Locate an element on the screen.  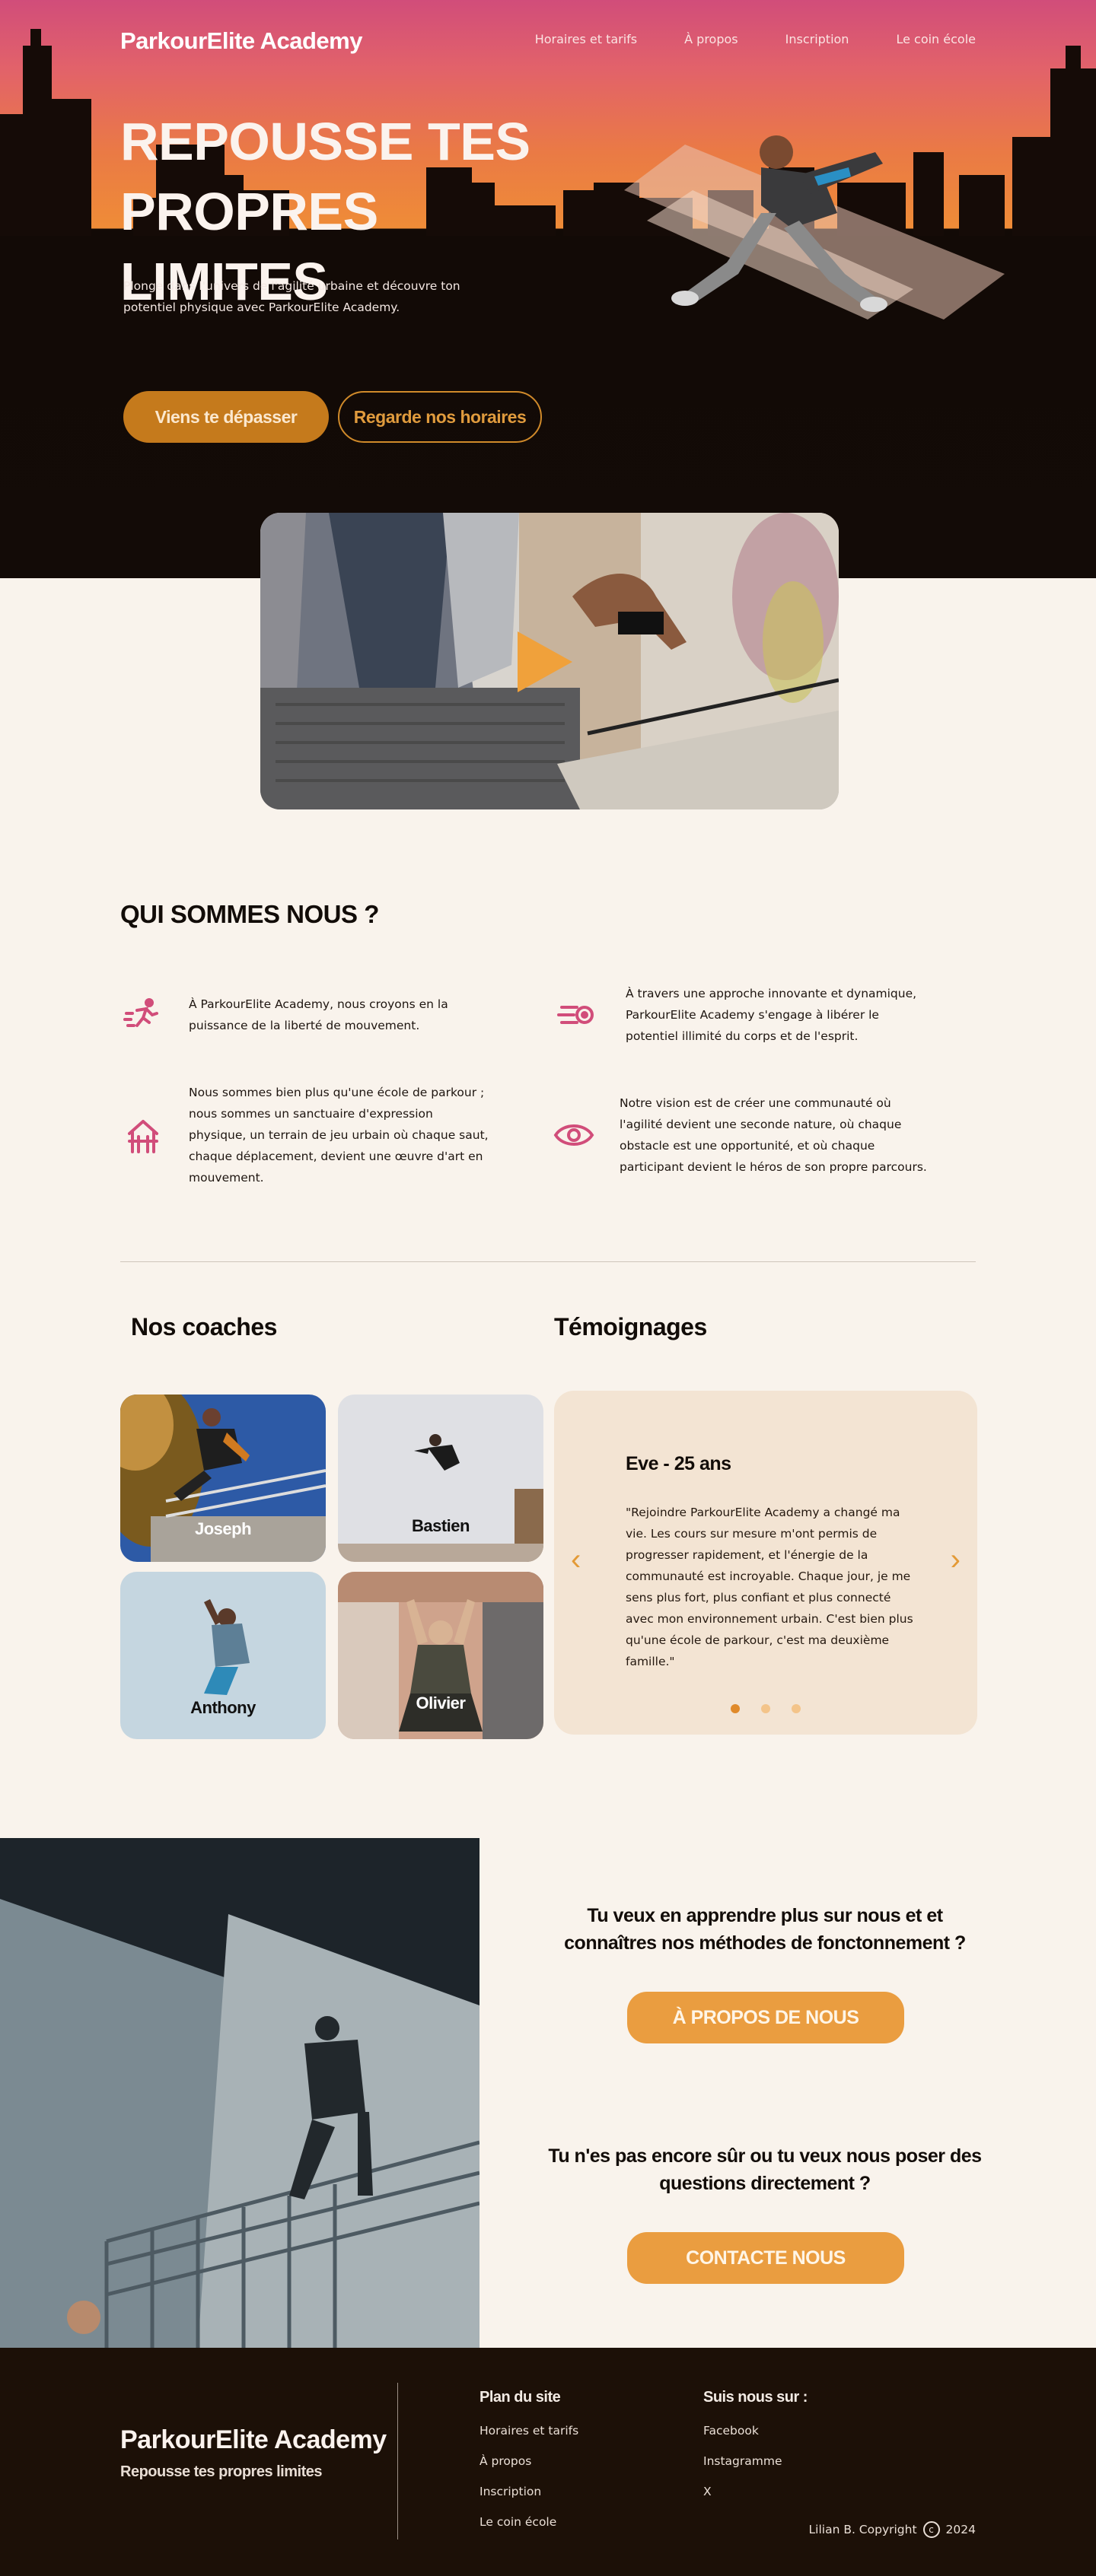
speed-icon is located at coordinates (575, 1015).